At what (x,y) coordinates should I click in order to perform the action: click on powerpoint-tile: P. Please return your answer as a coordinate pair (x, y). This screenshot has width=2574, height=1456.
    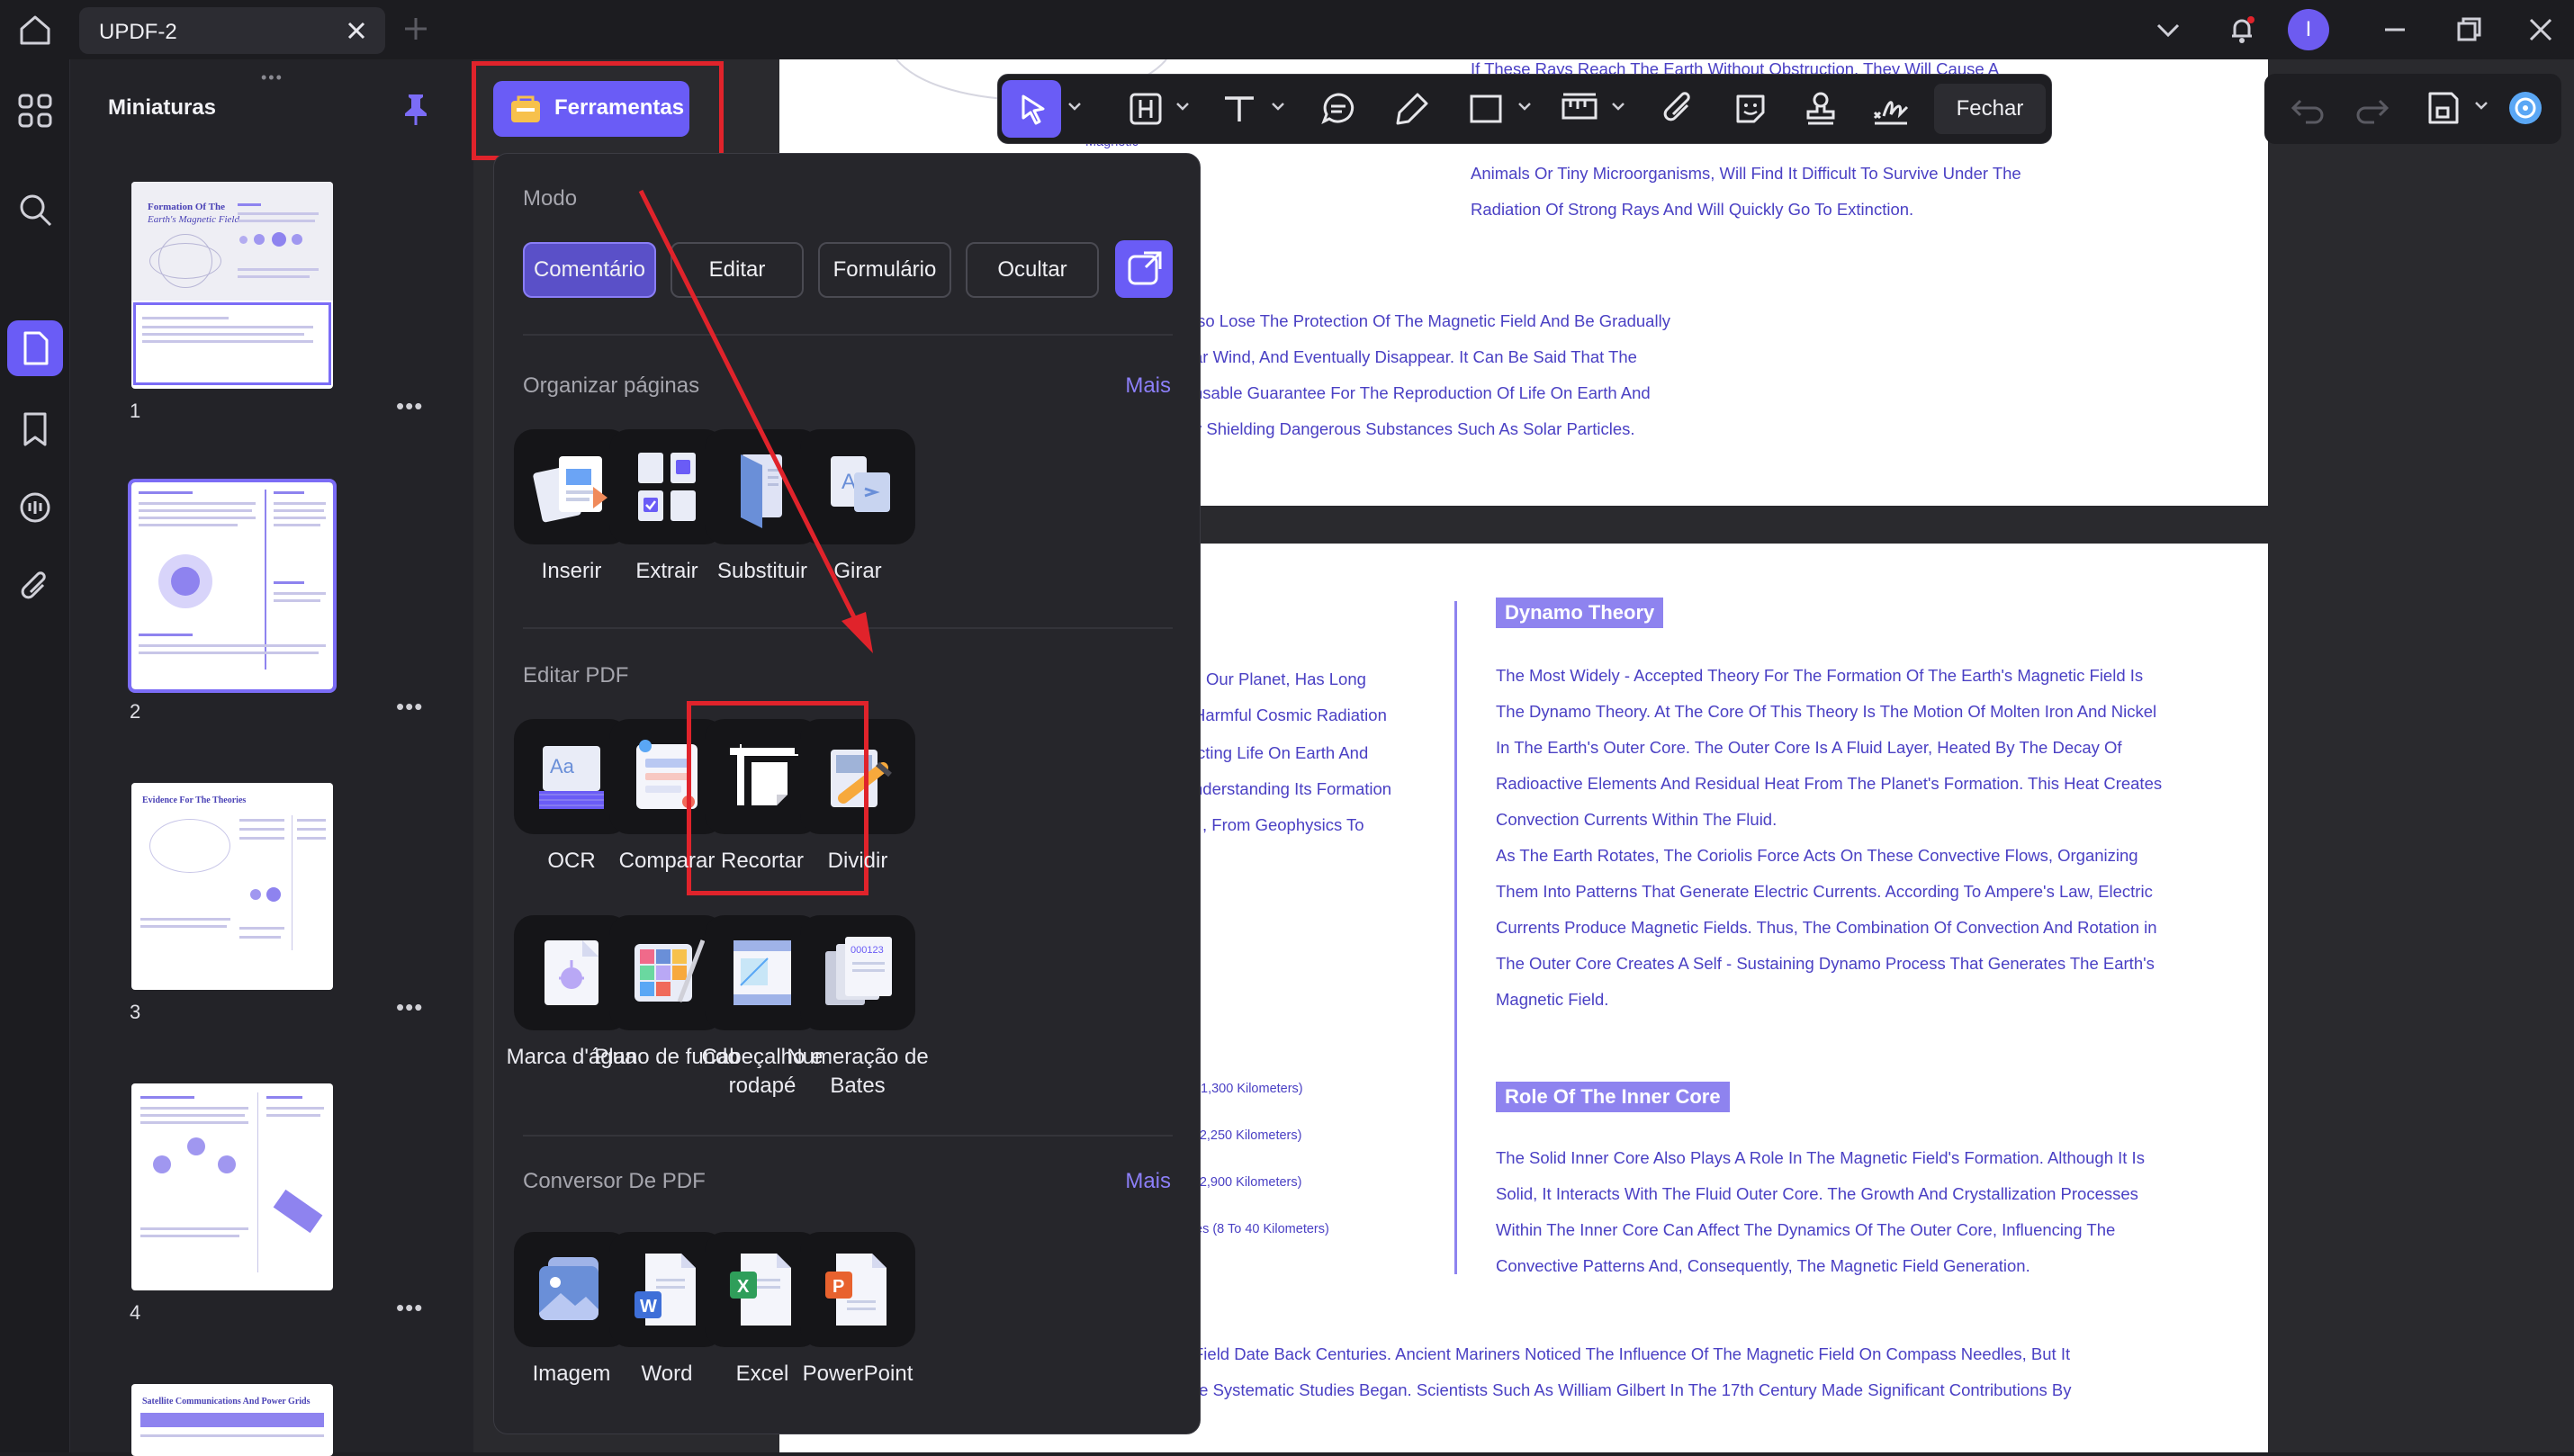
    Looking at the image, I should click on (858, 1290).